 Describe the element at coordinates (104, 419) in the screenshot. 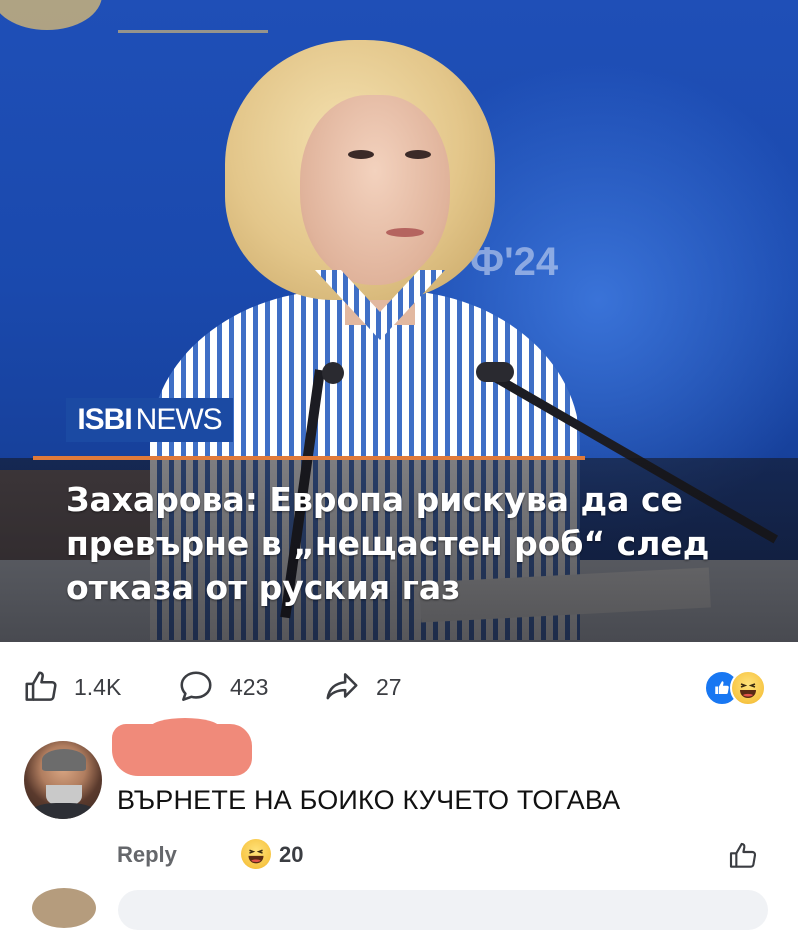

I see `brand-bold: ISBI` at that location.